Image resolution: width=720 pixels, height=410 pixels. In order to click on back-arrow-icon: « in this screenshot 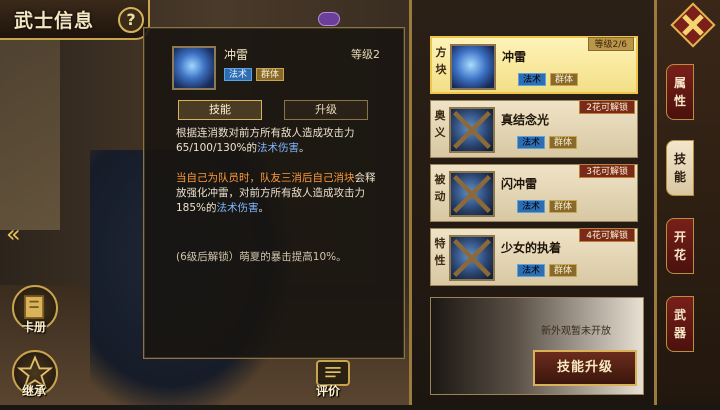, I will do `click(13, 234)`.